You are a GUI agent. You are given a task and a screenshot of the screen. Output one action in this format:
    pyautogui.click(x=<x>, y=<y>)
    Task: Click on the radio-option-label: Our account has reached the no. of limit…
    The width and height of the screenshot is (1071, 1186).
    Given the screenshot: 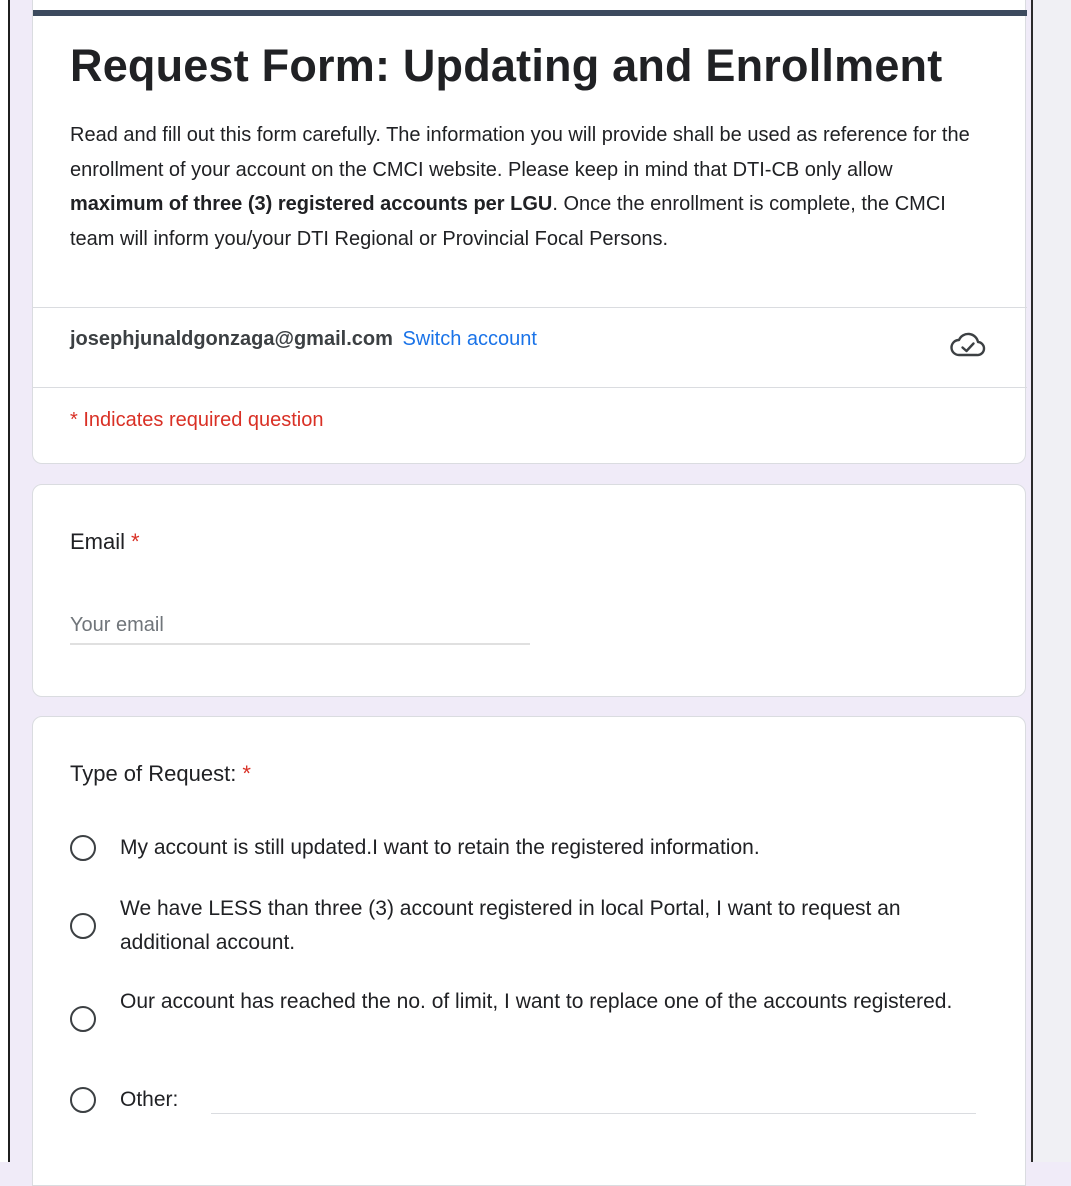 What is the action you would take?
    pyautogui.click(x=536, y=1001)
    